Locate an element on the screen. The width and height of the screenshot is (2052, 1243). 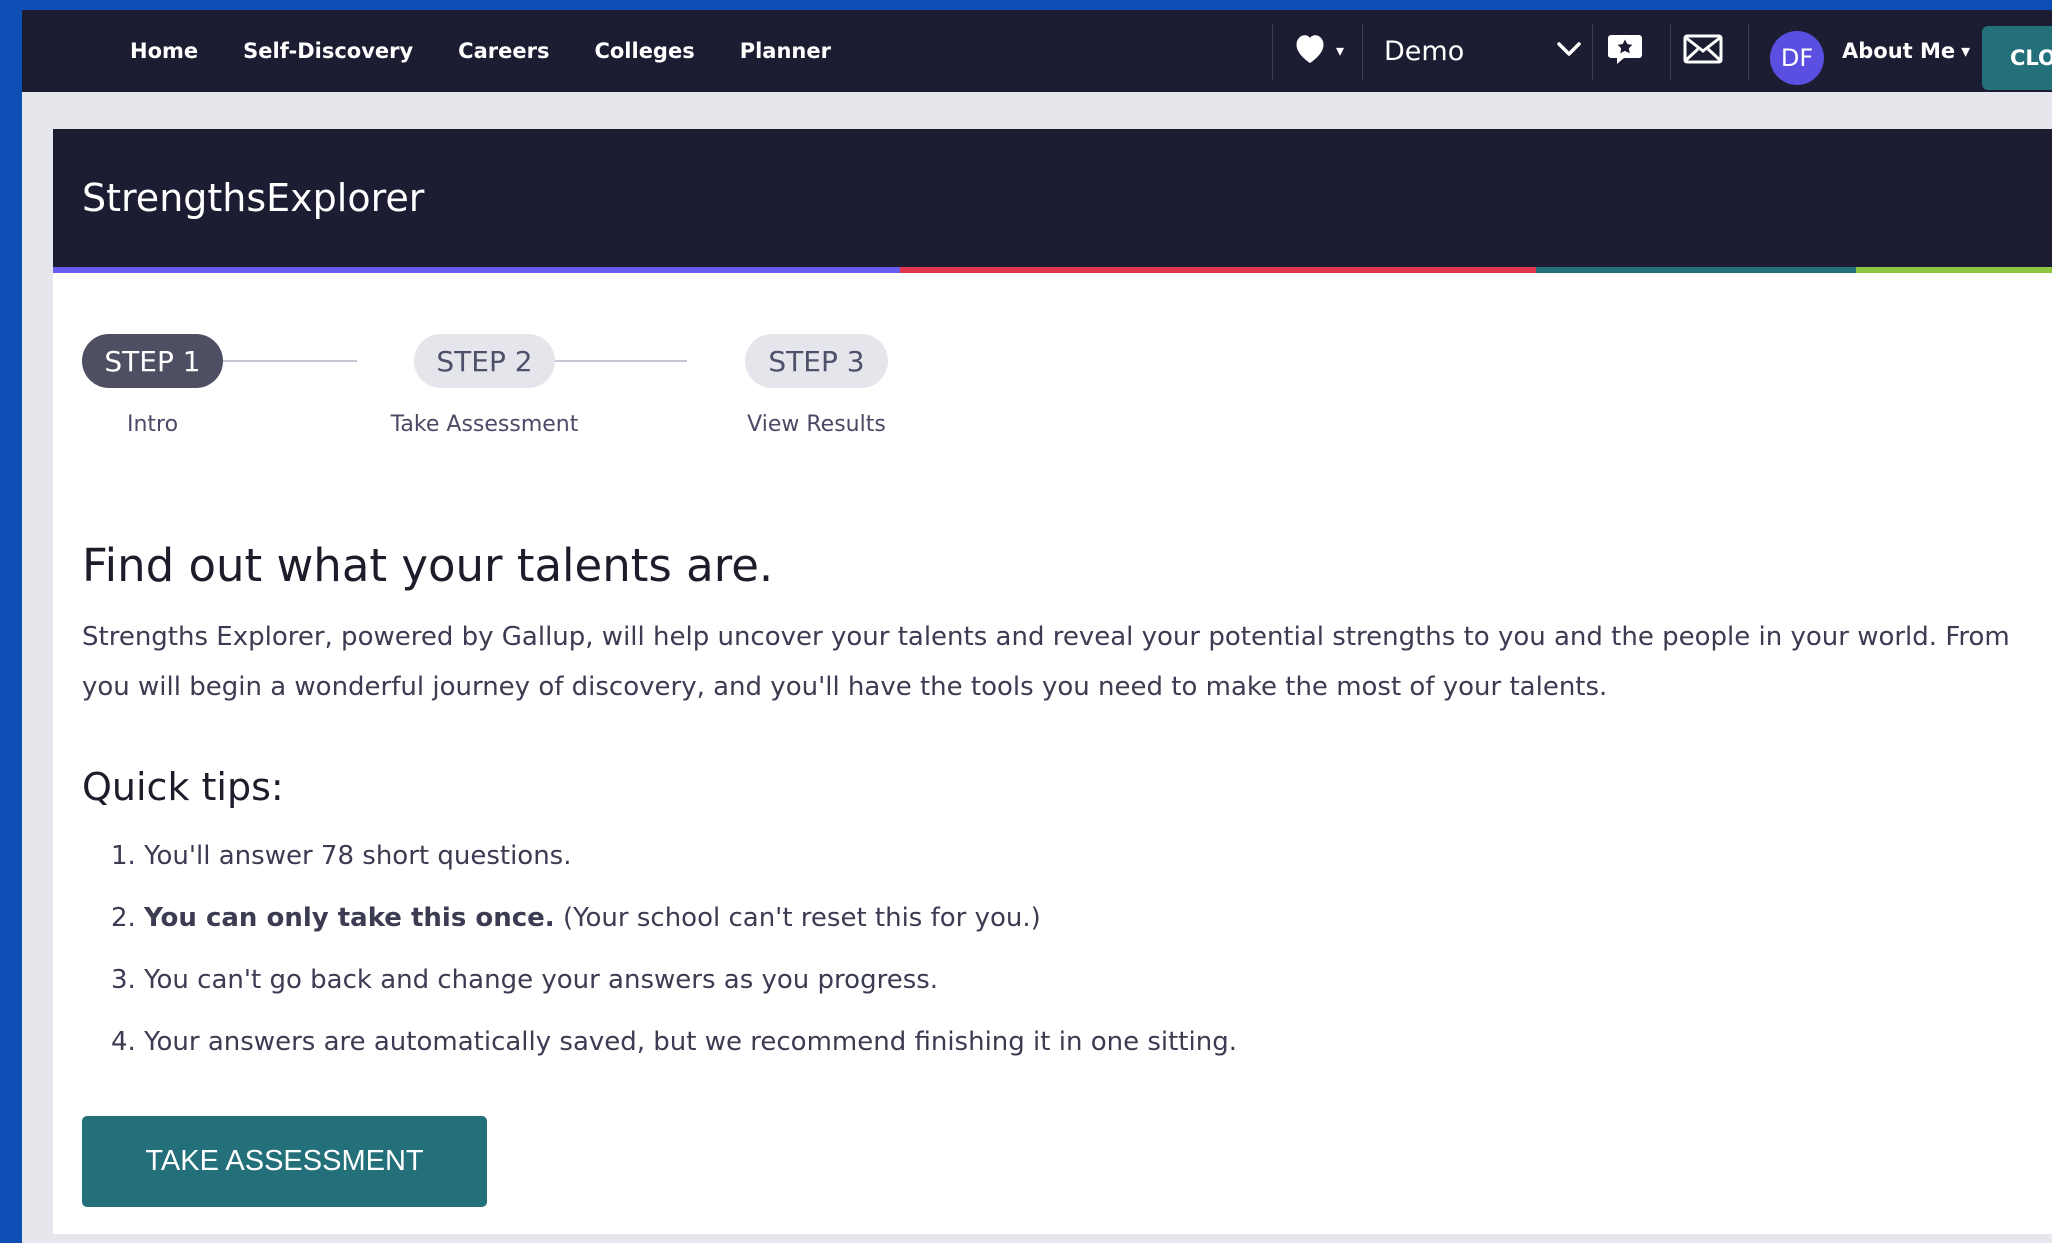
envelope-icon is located at coordinates (1703, 51).